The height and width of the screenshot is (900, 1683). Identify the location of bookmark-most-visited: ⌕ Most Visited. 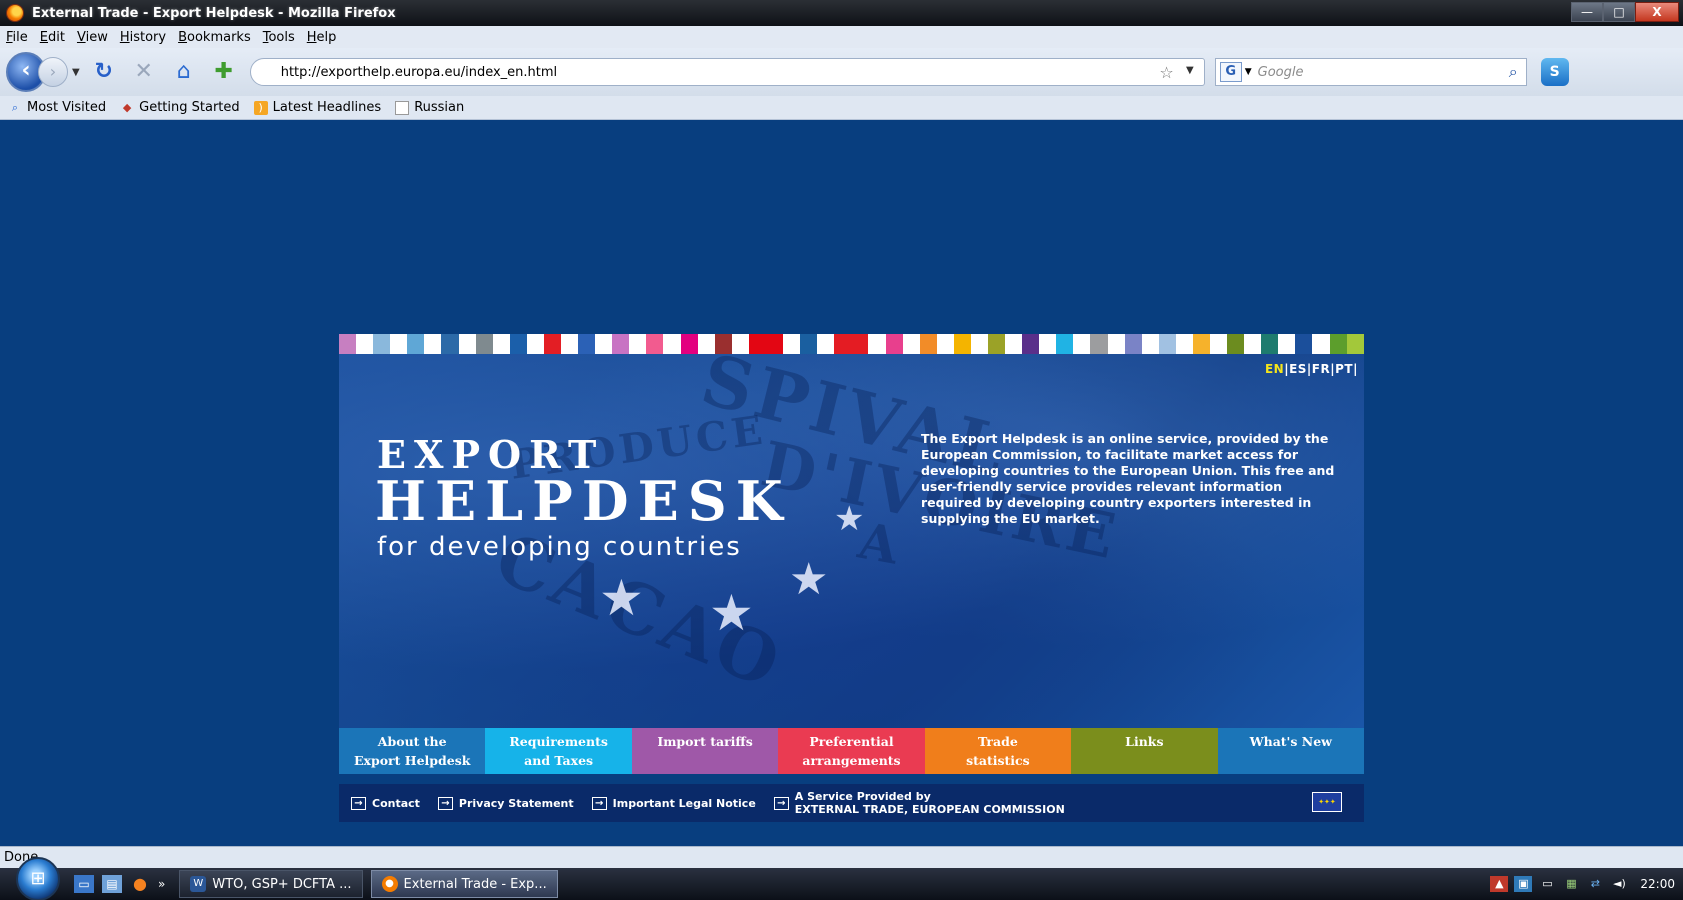
(57, 107).